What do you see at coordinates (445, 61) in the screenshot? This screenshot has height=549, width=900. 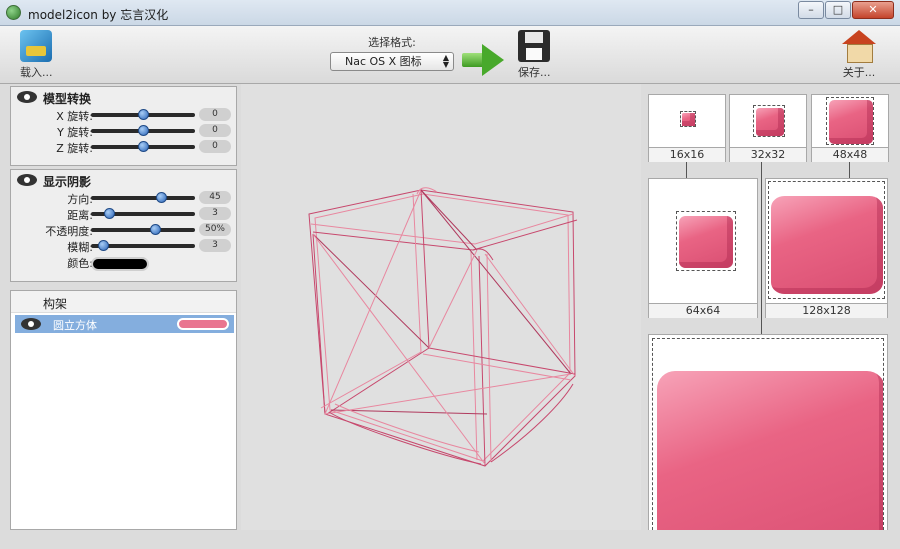 I see `dropdown-arrows-icon: ▲ ▼` at bounding box center [445, 61].